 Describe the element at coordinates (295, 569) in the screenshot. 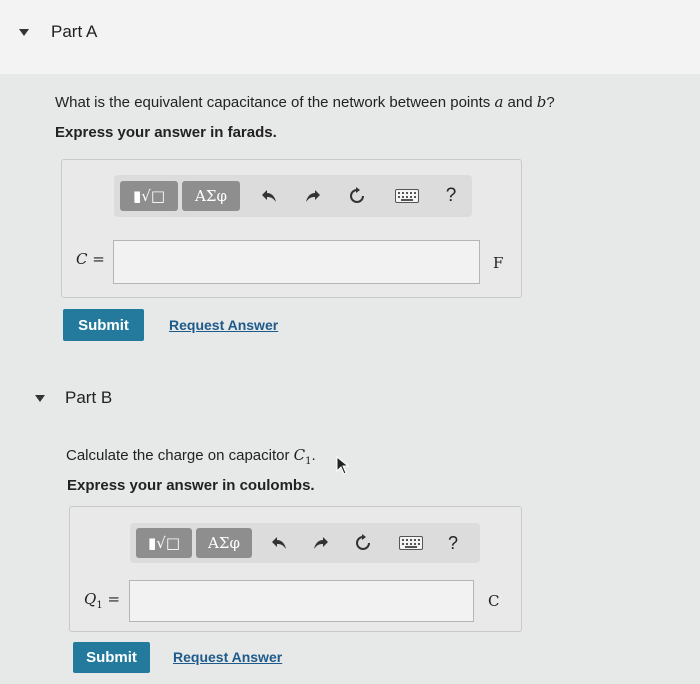

I see `part-b-answer-box: ▮√□ ΑΣφ ? Q1 = C` at that location.